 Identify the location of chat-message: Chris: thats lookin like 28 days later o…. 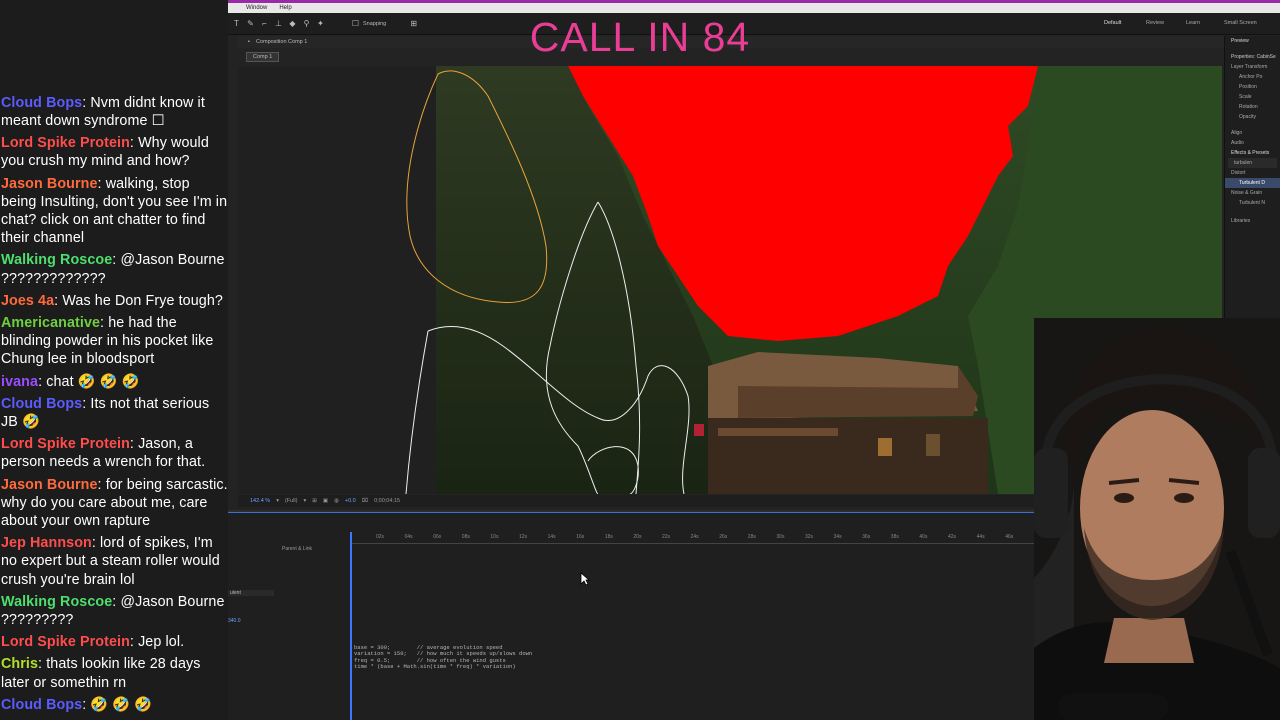
(114, 673).